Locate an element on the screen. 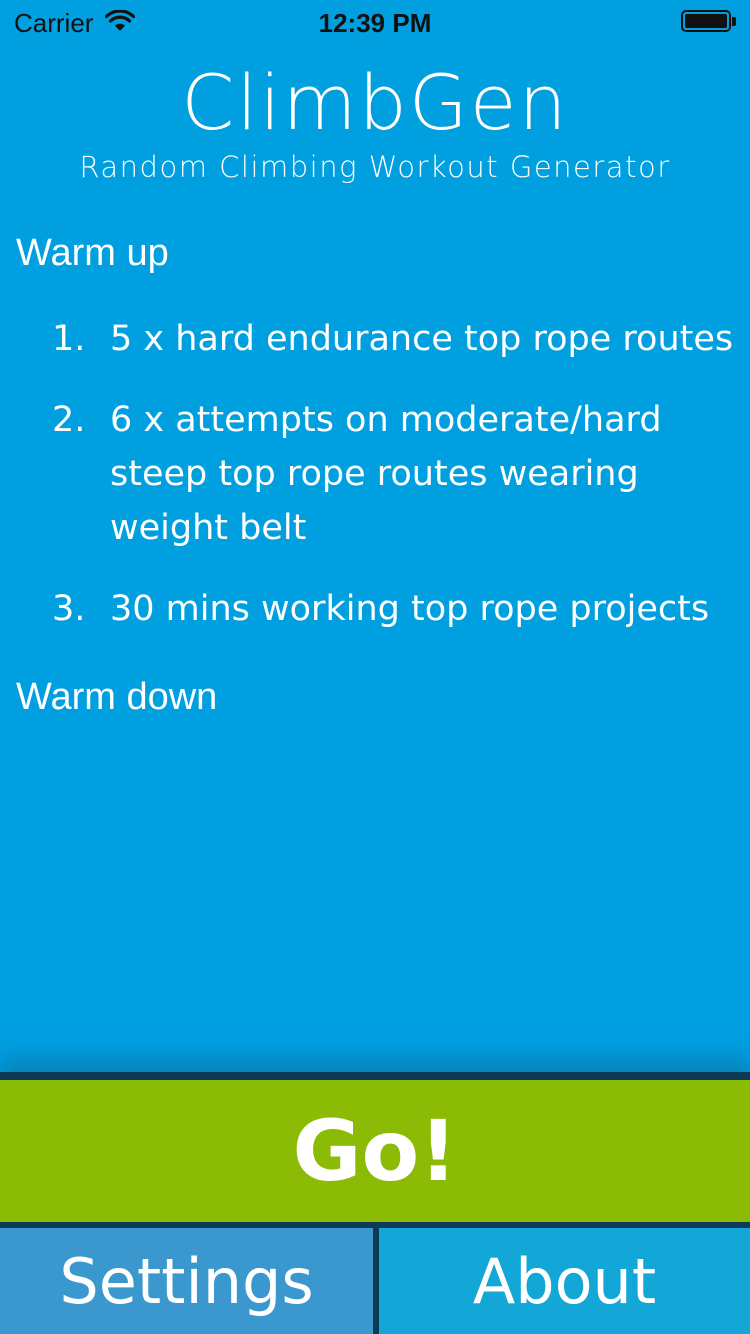  app-title: ClimbGen is located at coordinates (375, 102).